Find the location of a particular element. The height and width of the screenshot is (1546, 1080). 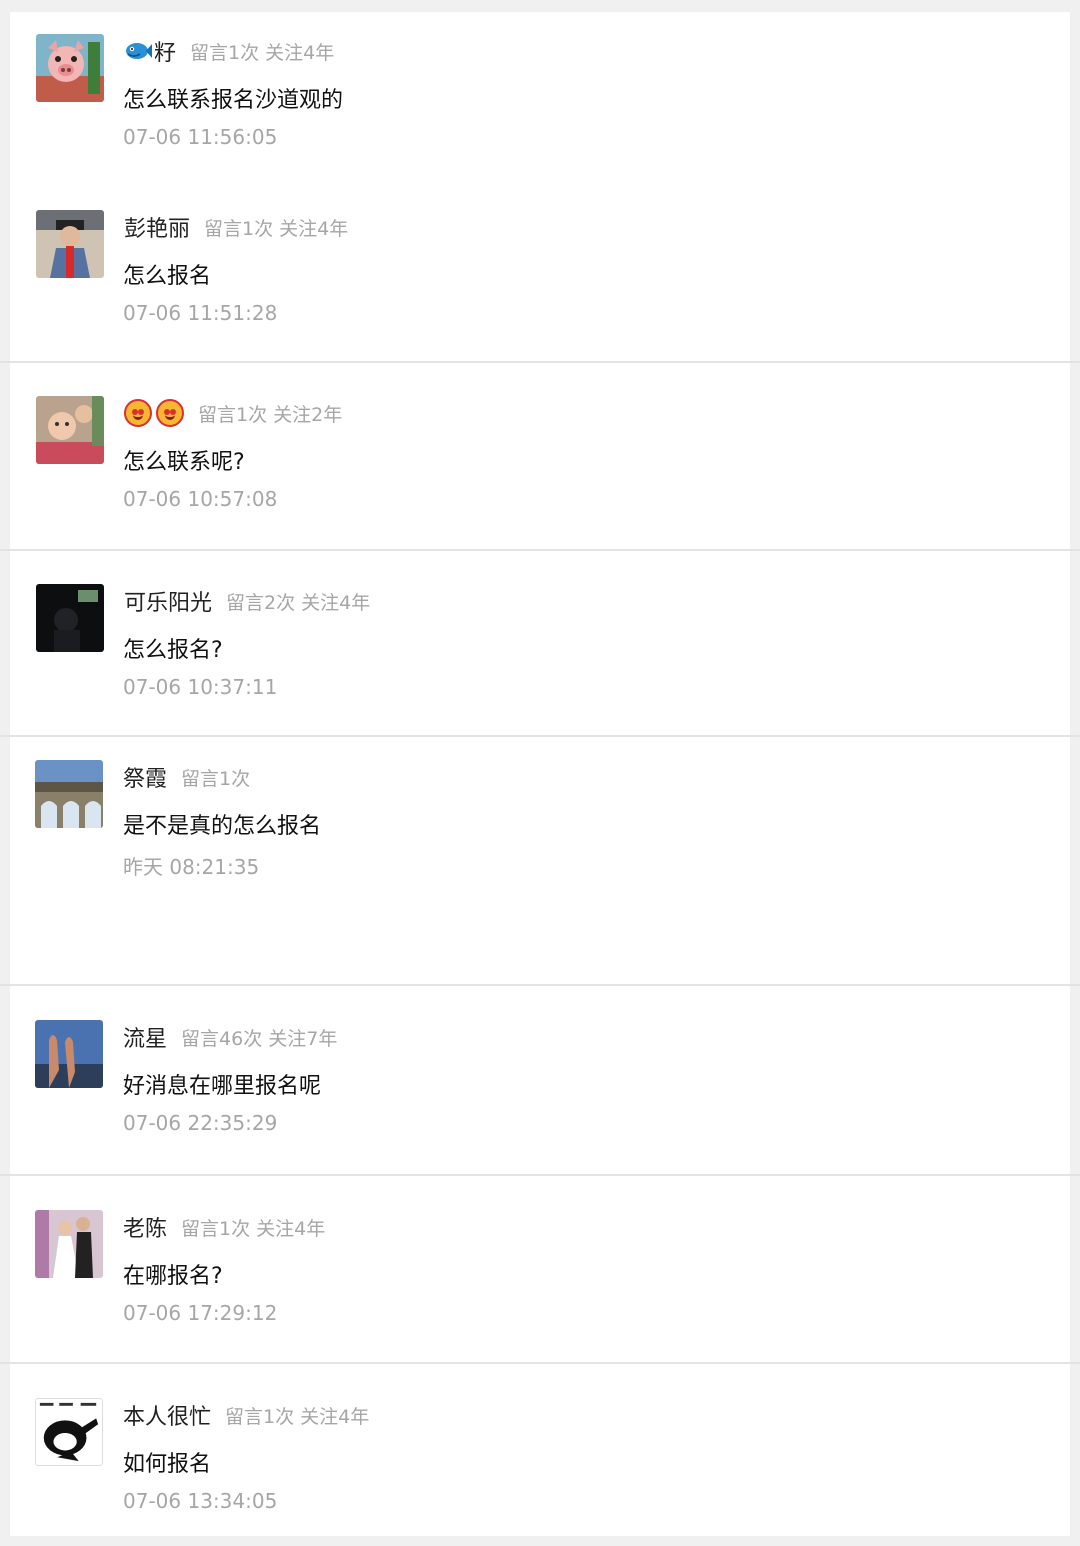

comment-time: 07-06 11:51:28 is located at coordinates (200, 313).